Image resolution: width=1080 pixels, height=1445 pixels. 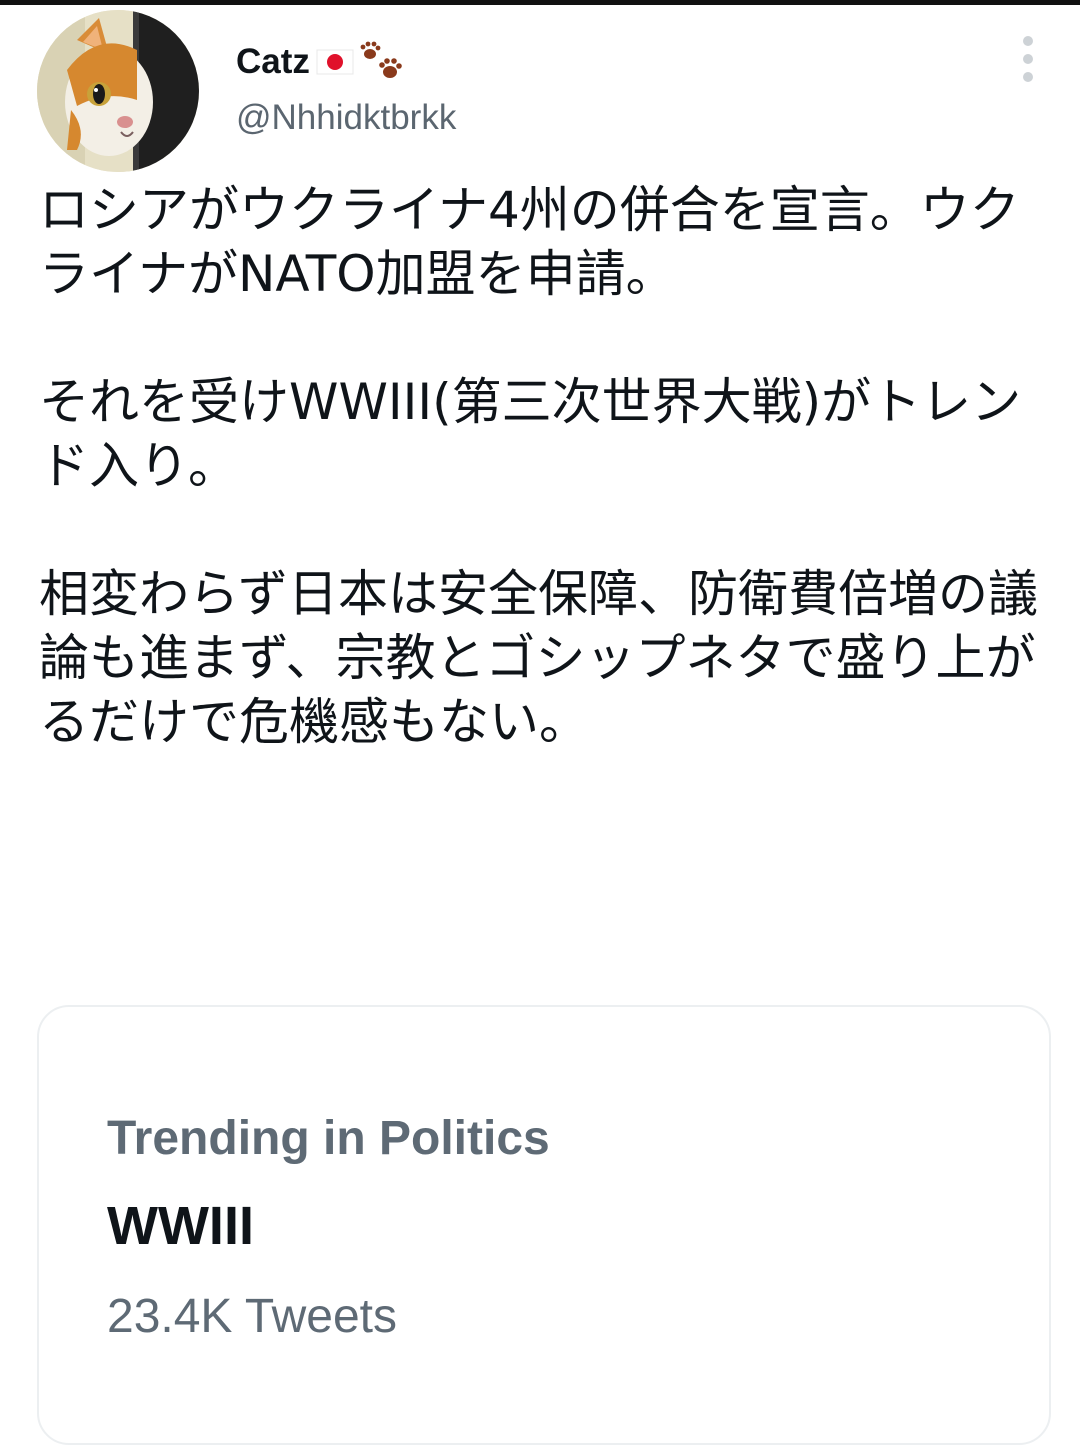 I want to click on trend-tweet-count: 23.4K Tweets, so click(x=252, y=1316).